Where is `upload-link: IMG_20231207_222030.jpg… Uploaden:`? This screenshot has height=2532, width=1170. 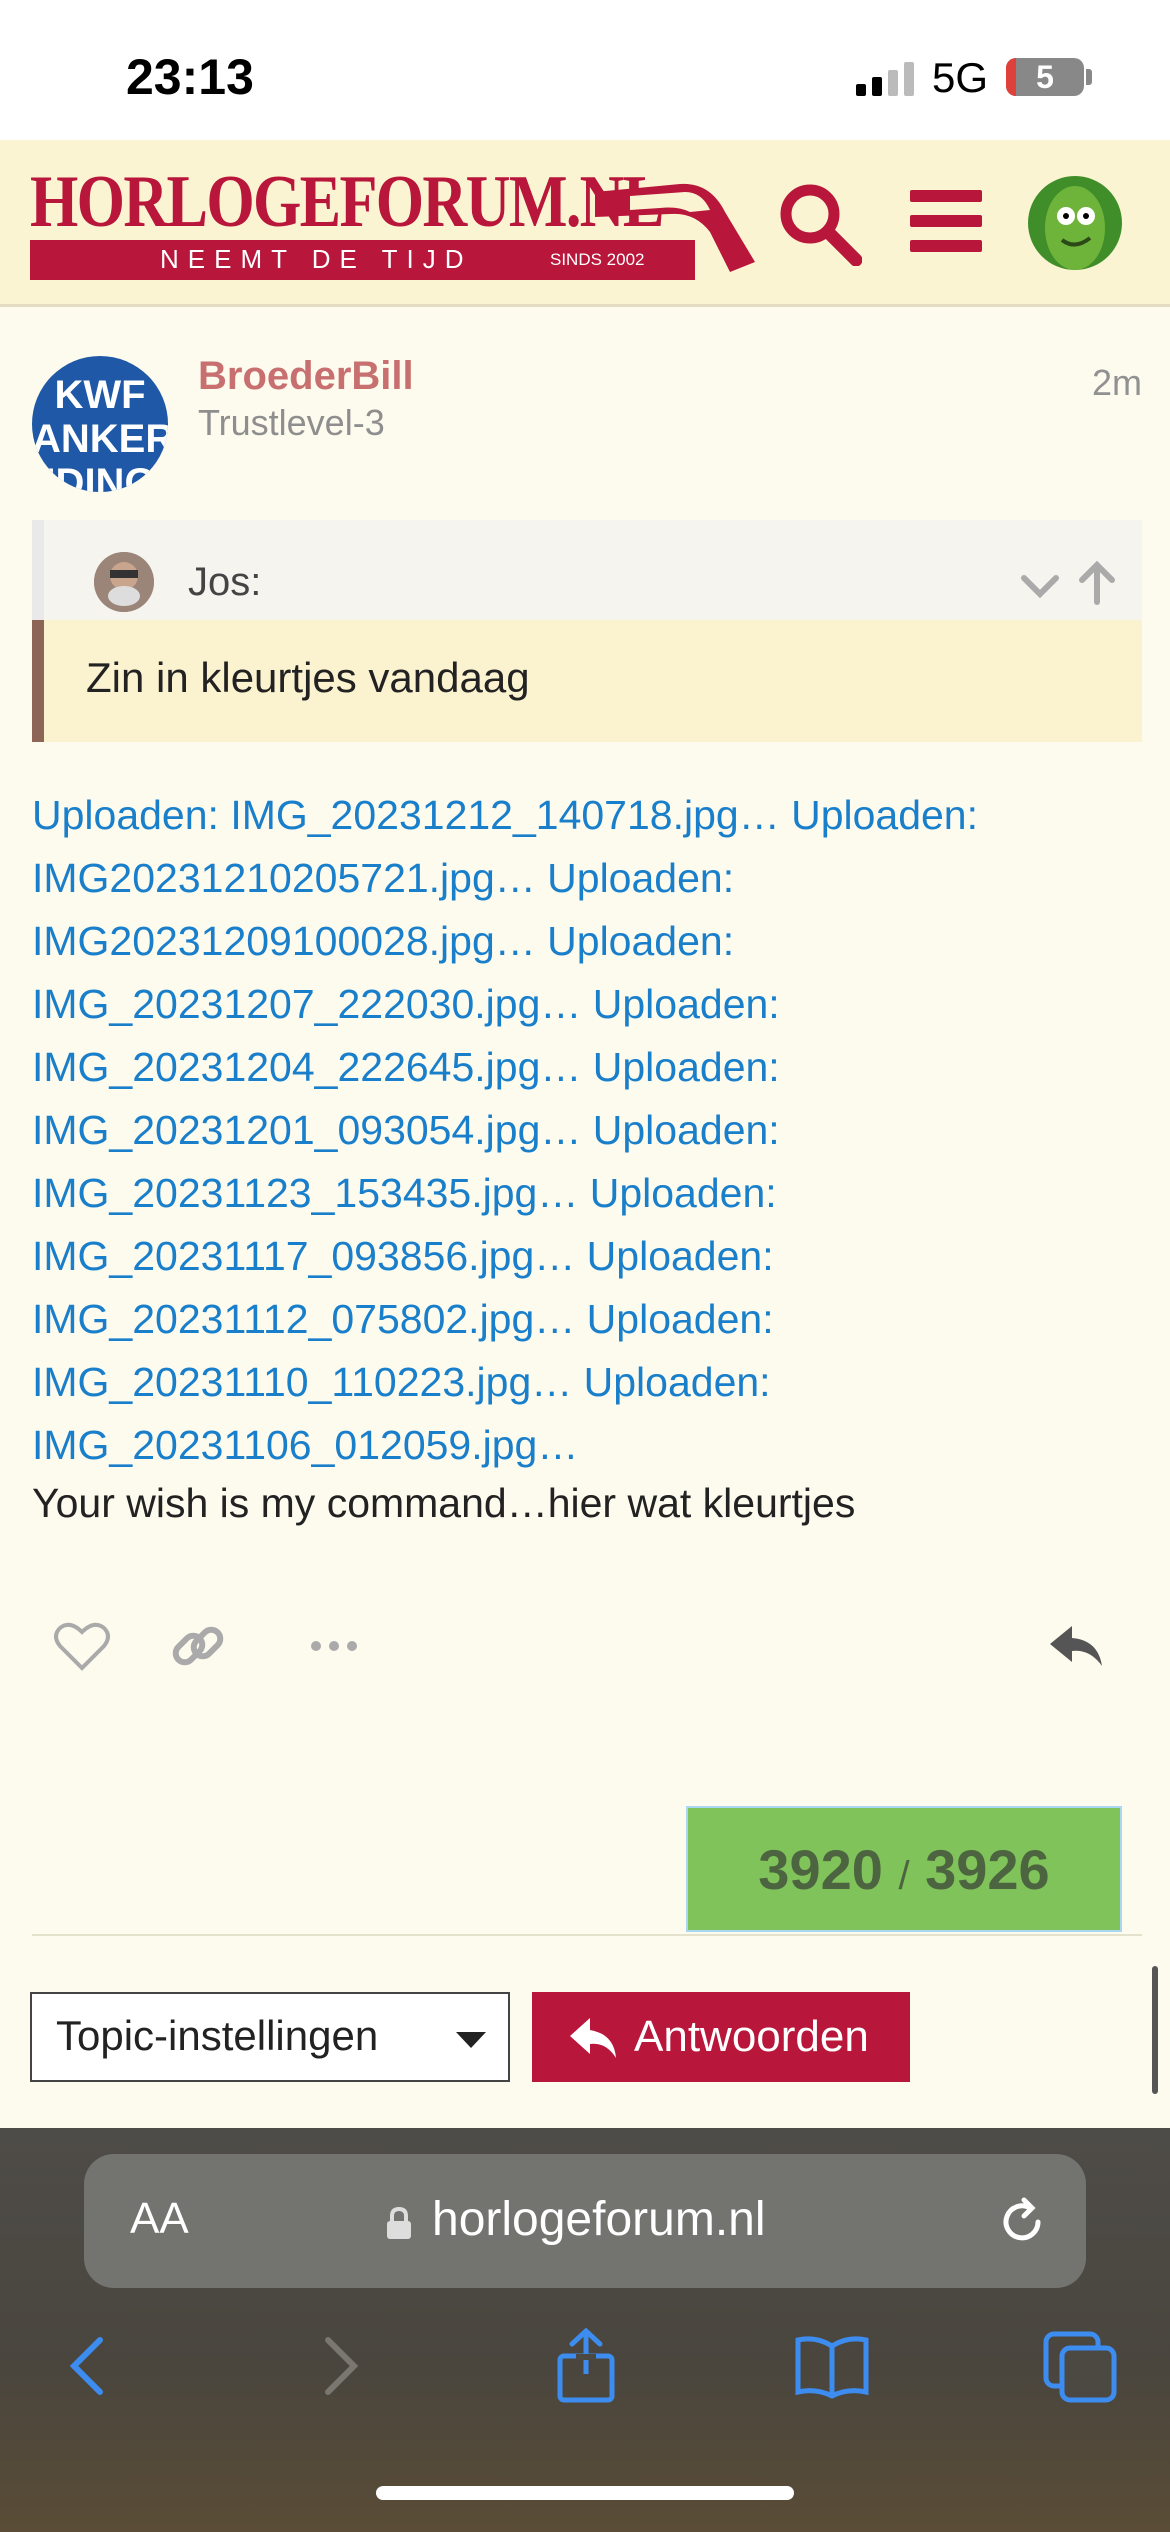 upload-link: IMG_20231207_222030.jpg… Uploaden: is located at coordinates (587, 1004).